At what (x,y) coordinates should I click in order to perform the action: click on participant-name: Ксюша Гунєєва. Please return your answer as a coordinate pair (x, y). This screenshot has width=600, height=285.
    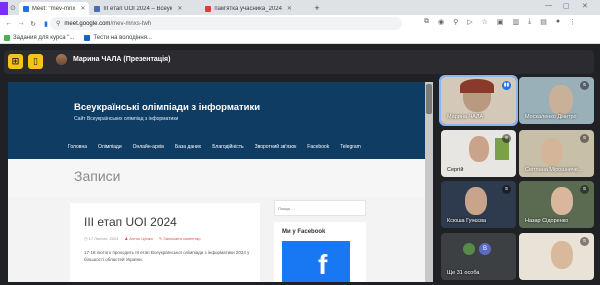
    Looking at the image, I should click on (467, 221).